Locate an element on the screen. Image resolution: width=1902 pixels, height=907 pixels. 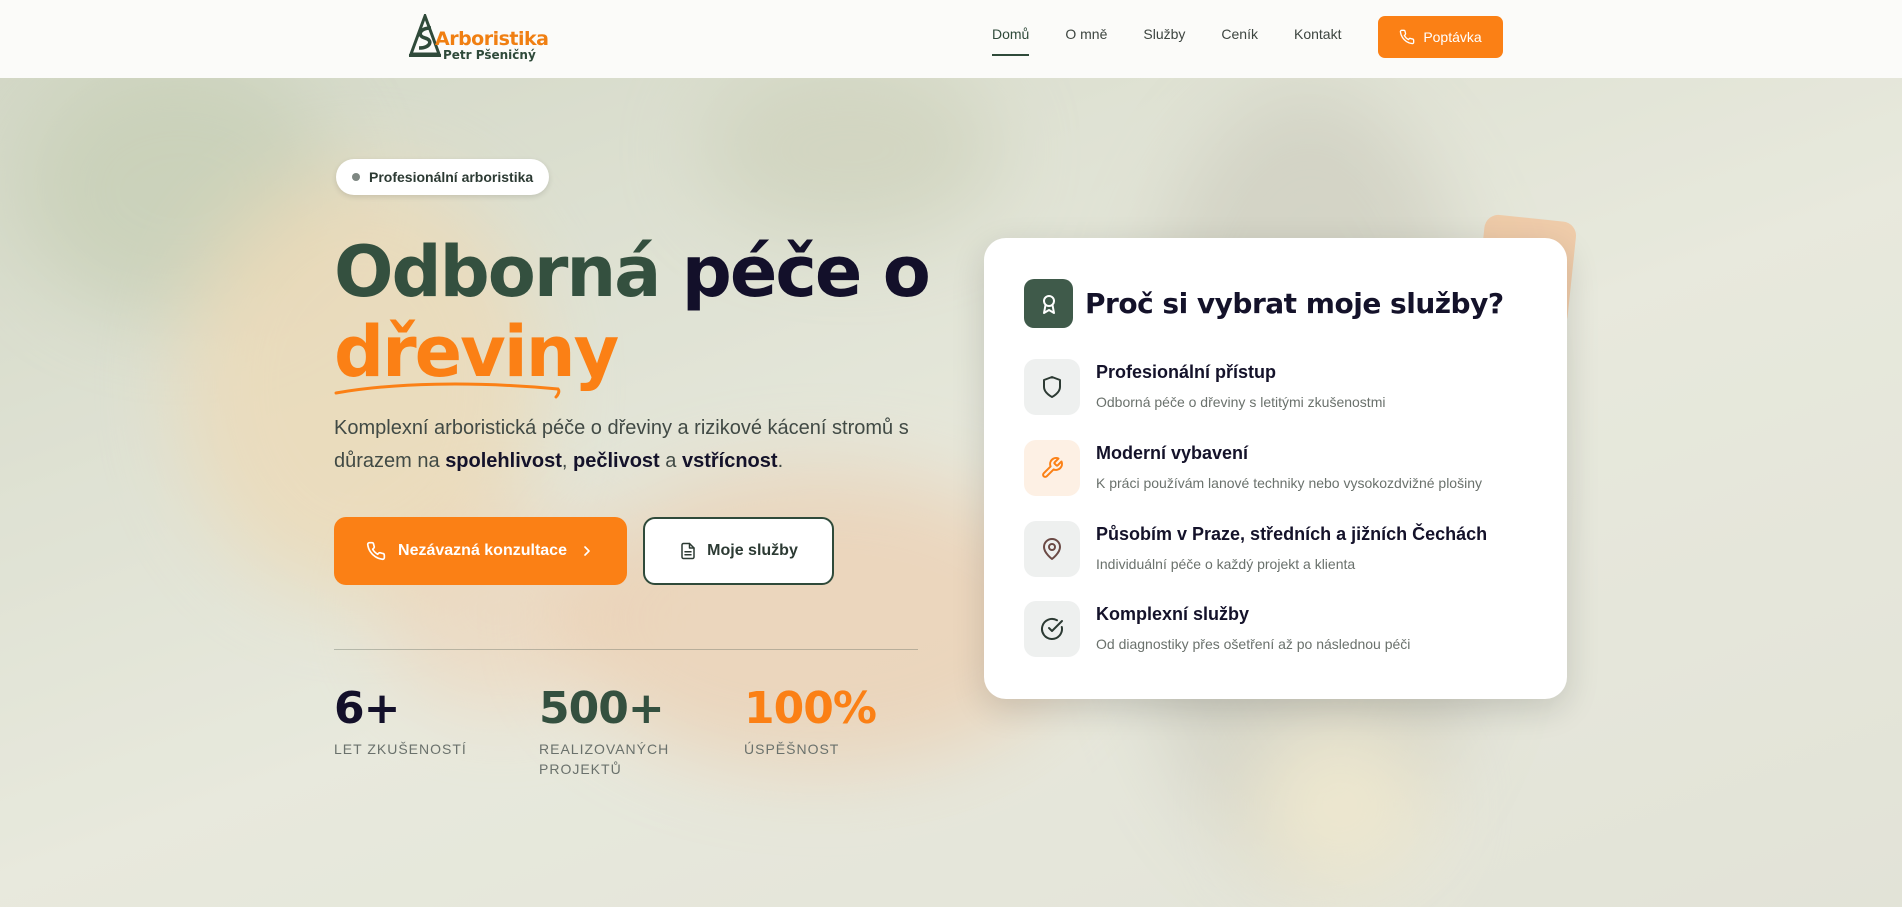
hero-lead-bold-2: pečlivost is located at coordinates (616, 461).